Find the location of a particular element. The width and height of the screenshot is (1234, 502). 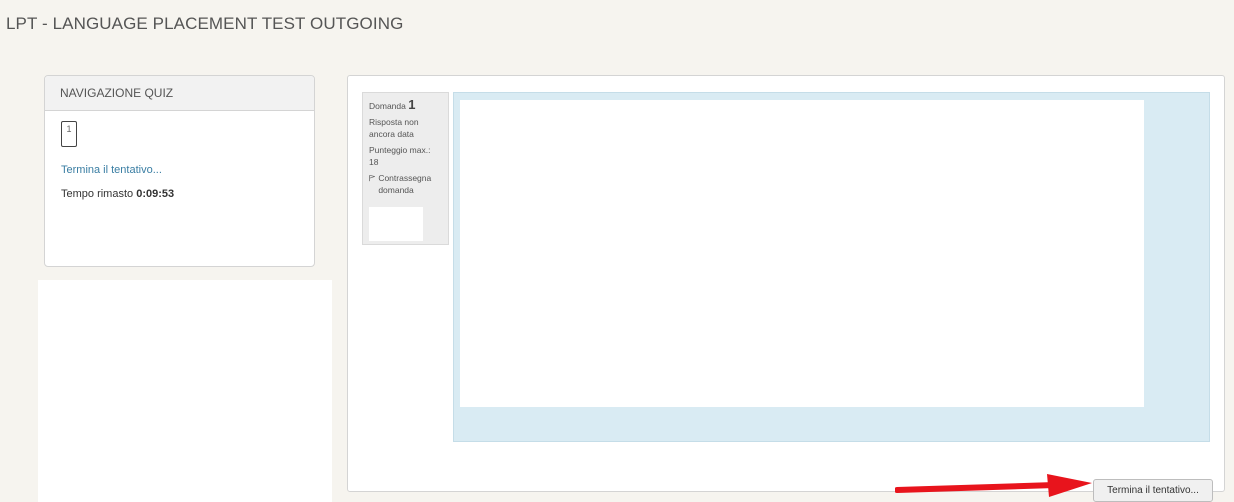

time-left-value: 0:09:53 is located at coordinates (155, 194).